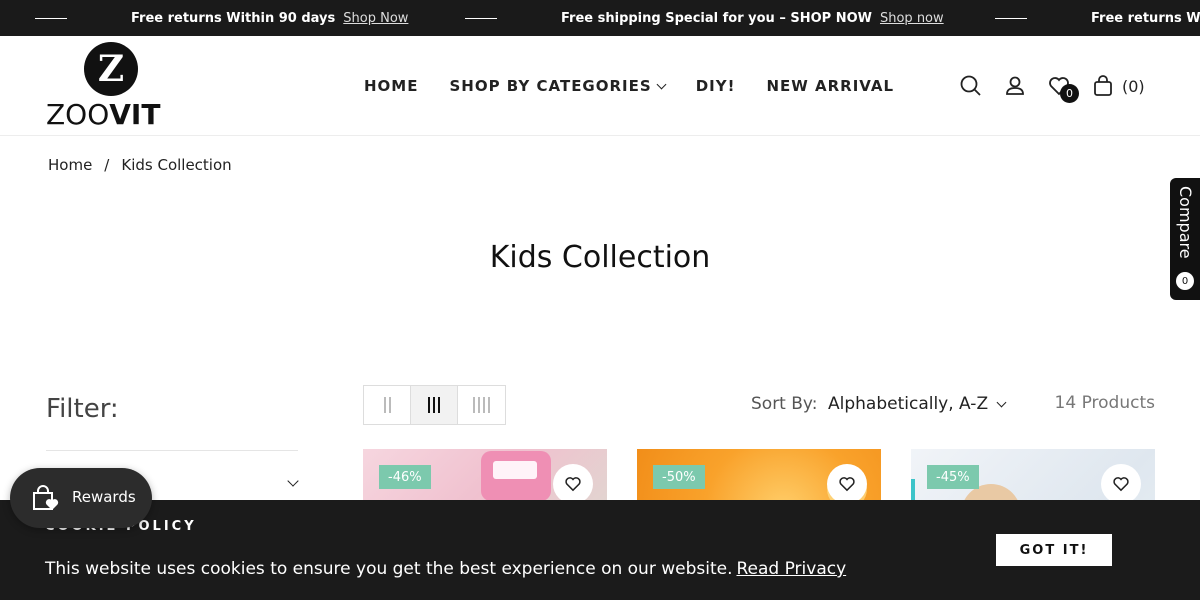  What do you see at coordinates (716, 18) in the screenshot?
I see `announcement-text: Free shipping Special for you – SHOP NOW` at bounding box center [716, 18].